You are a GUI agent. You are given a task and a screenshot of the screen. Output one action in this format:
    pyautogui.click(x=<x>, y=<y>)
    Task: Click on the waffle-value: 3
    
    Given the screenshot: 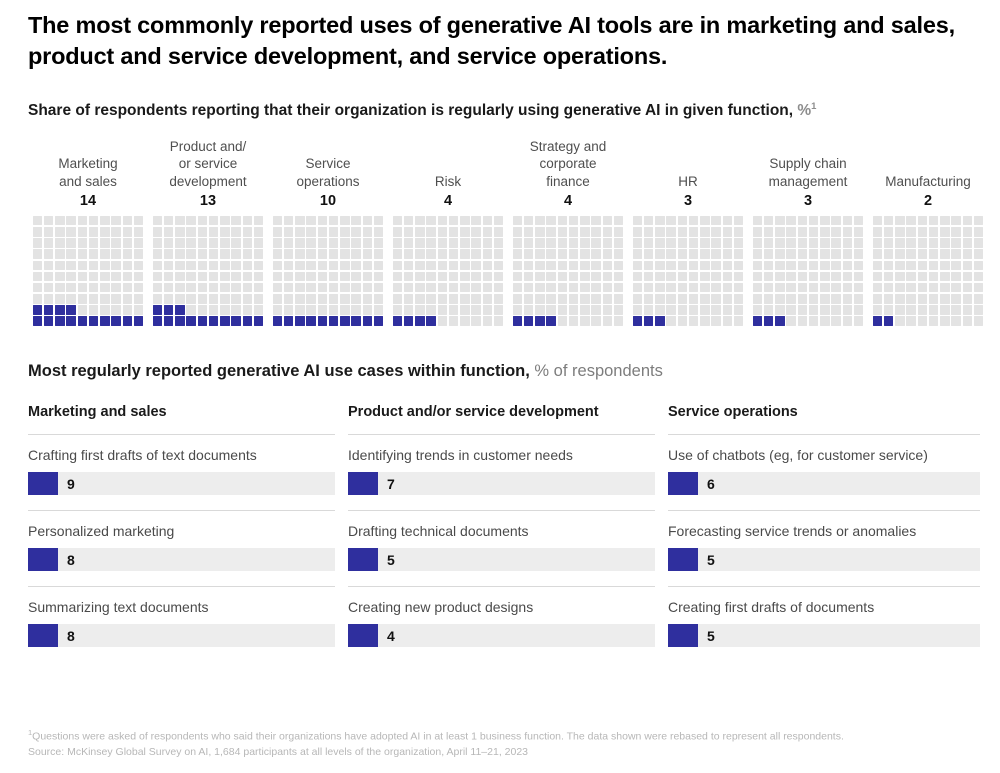 What is the action you would take?
    pyautogui.click(x=688, y=200)
    